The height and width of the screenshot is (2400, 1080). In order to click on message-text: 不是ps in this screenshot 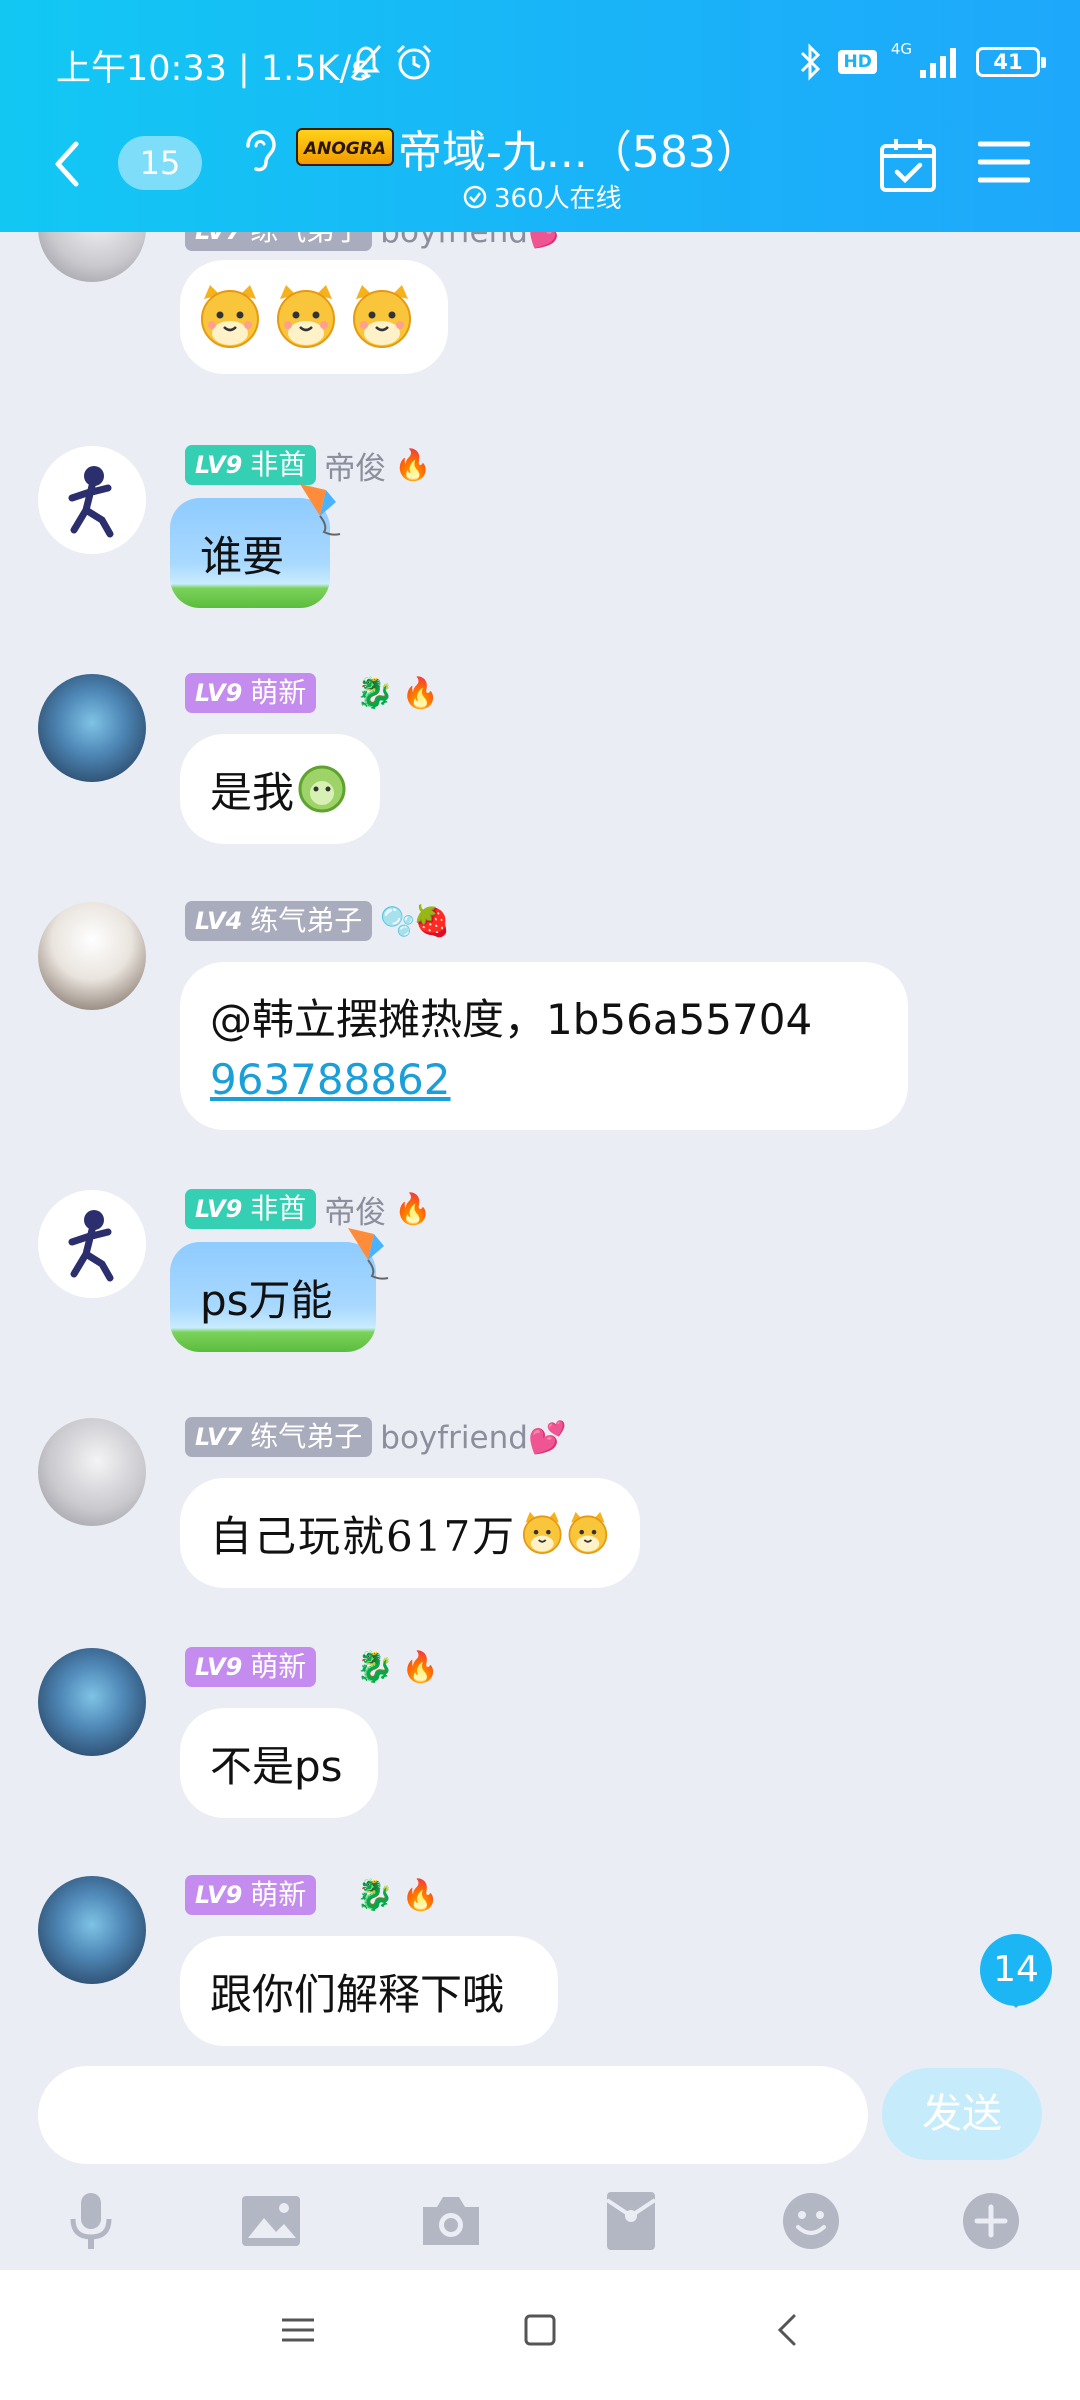, I will do `click(276, 1766)`.